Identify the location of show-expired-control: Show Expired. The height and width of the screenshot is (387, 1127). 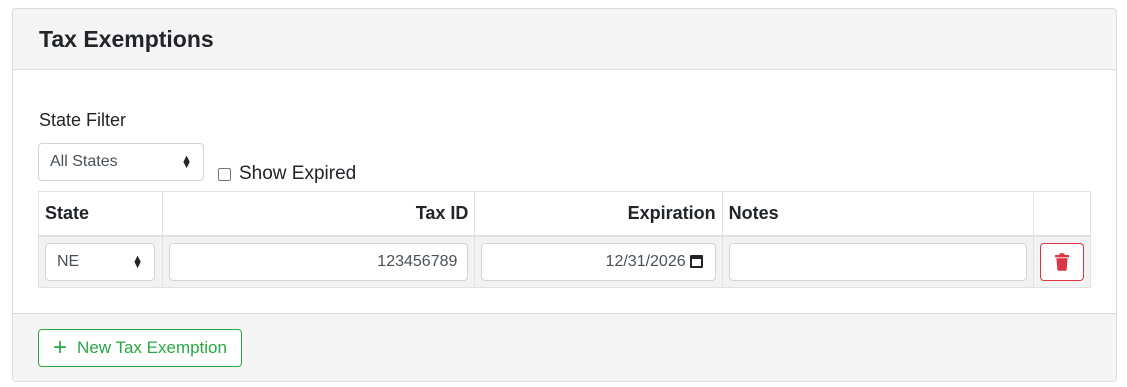
(287, 174).